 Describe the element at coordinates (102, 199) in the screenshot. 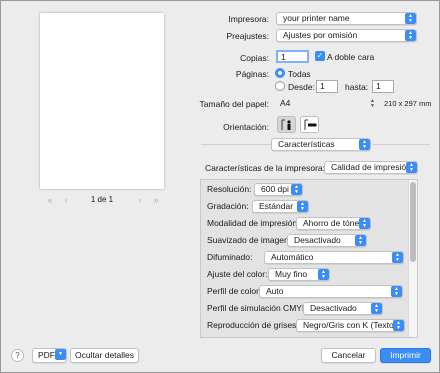

I see `page-indicator: 1 de 1` at that location.